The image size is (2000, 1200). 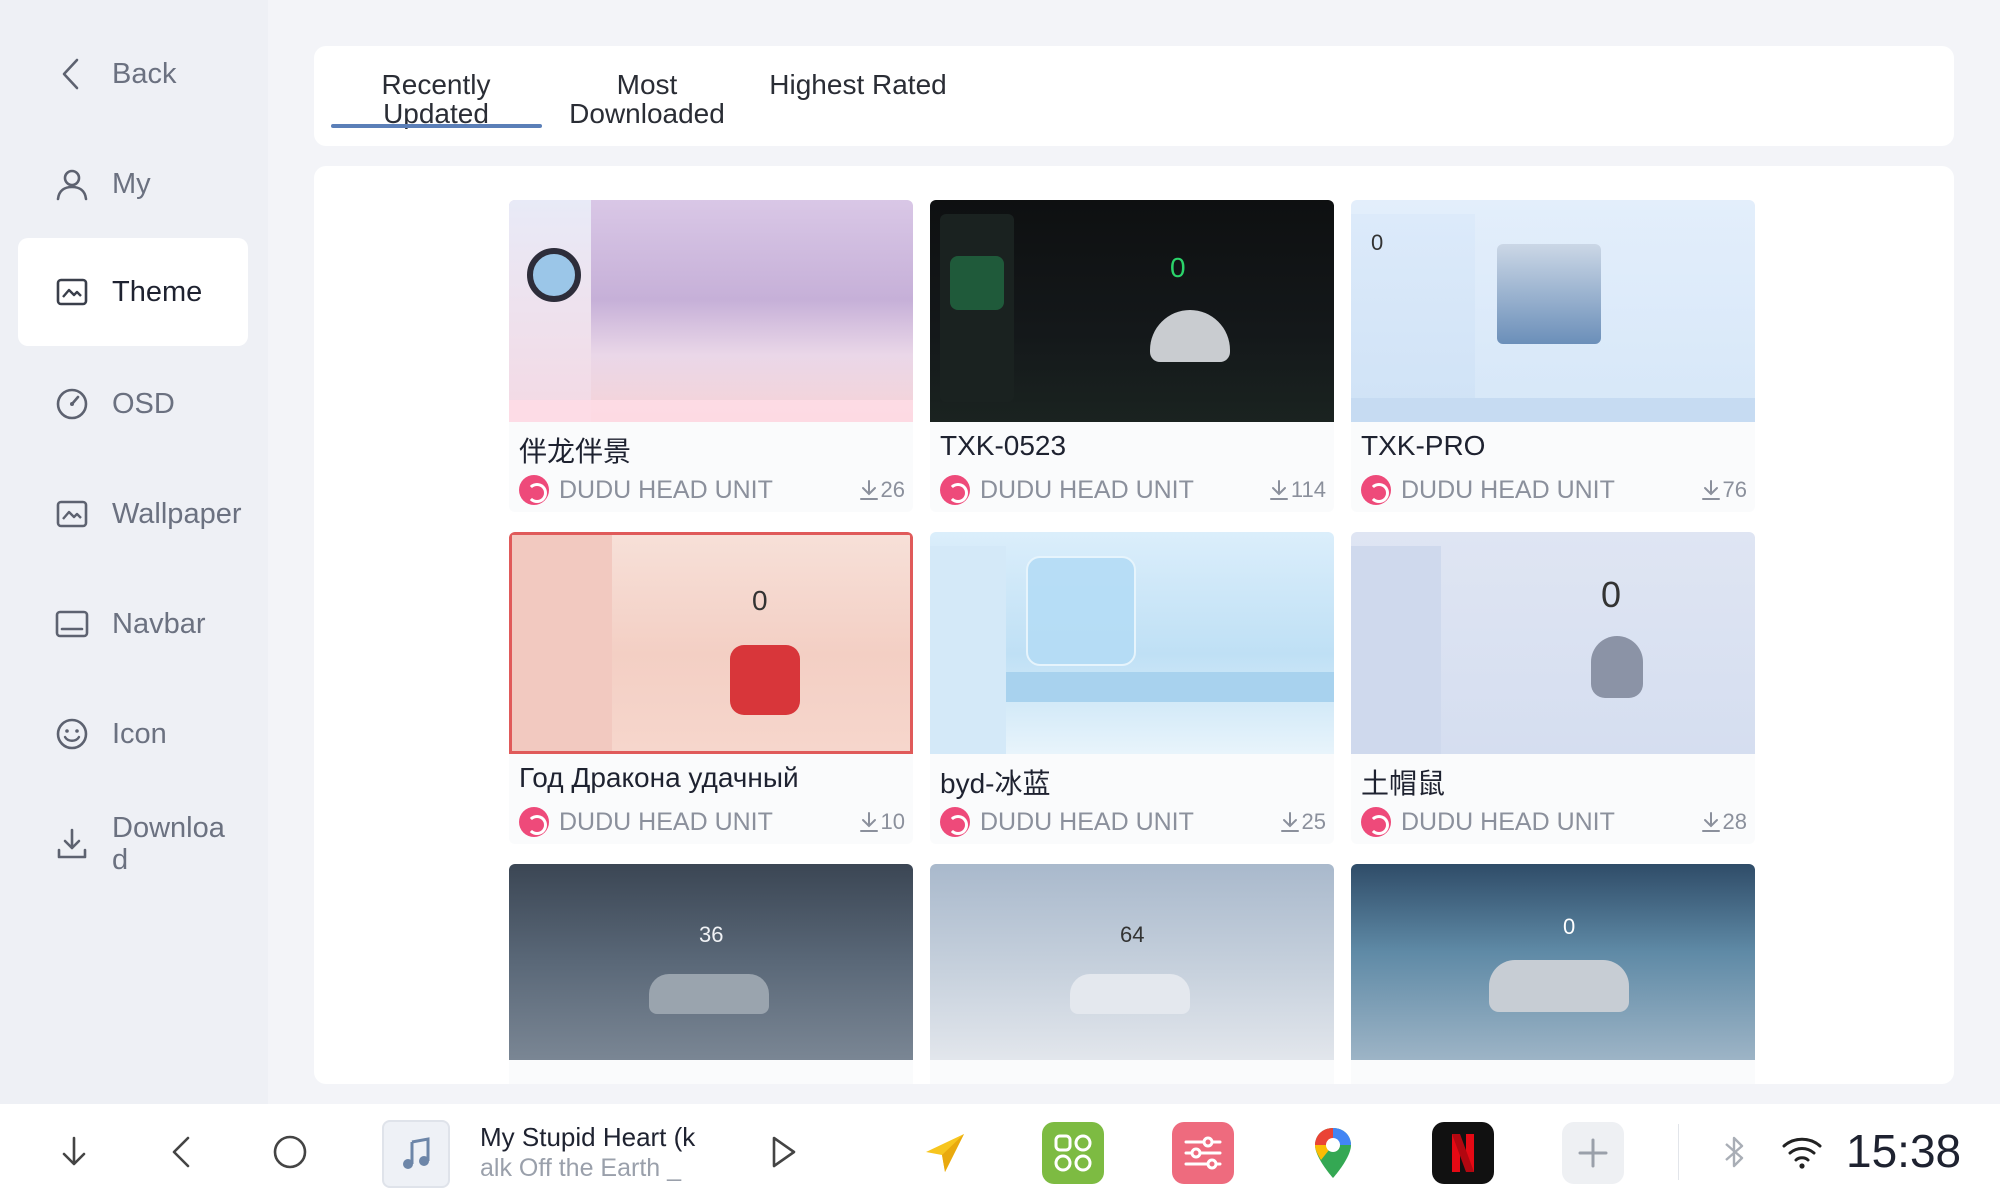 I want to click on theme-card: 36, so click(x=711, y=974).